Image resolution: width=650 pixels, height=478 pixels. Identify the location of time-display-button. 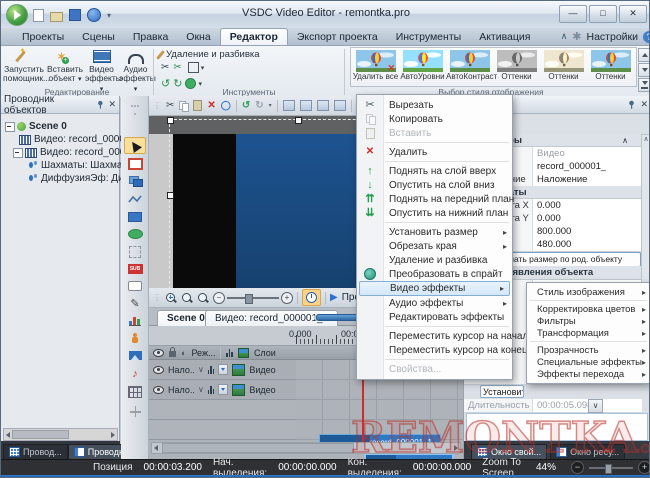
(311, 297).